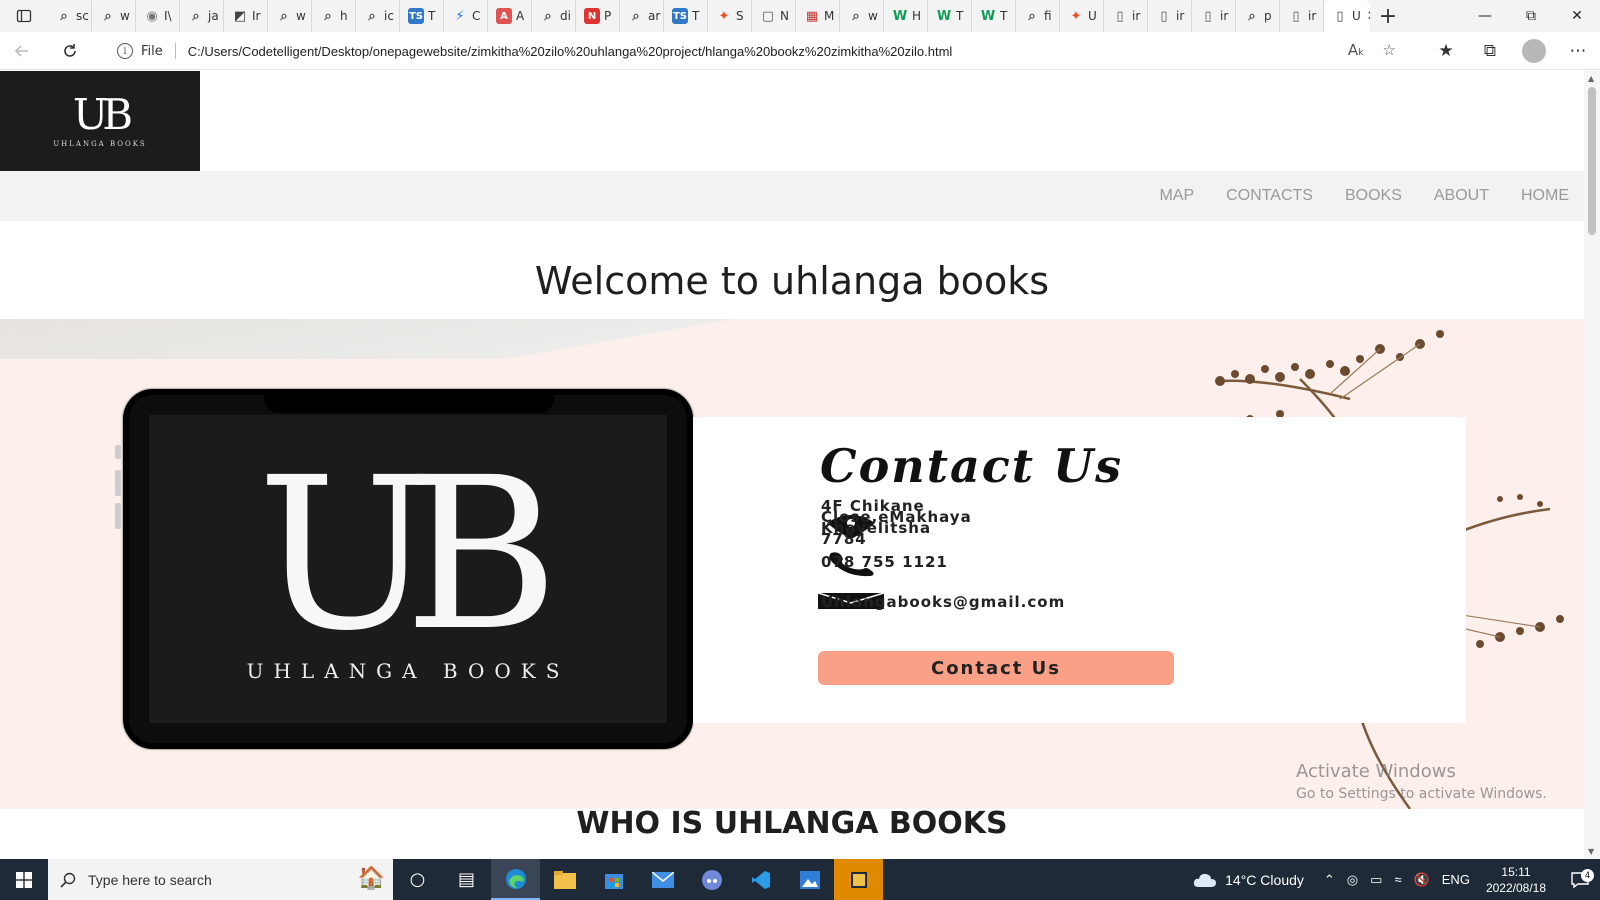 This screenshot has width=1600, height=900. I want to click on browser-tab: ⌕ sc, so click(70, 16).